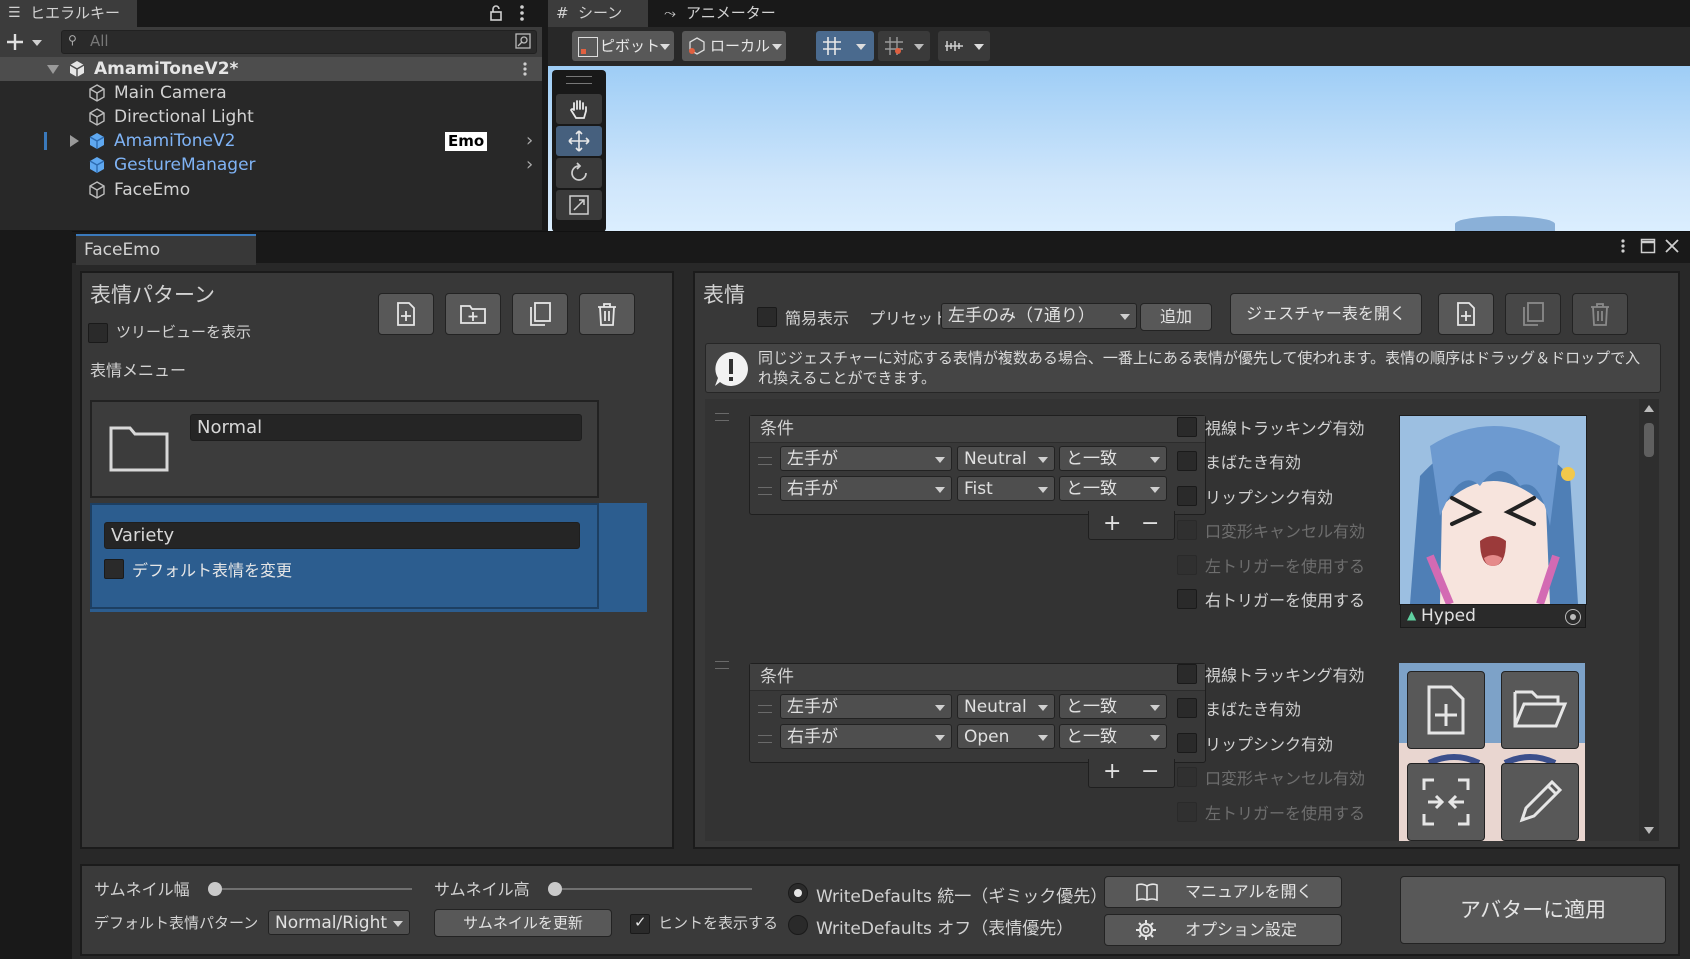 This screenshot has height=959, width=1690. I want to click on hierarchy-row: Main Camera, so click(271, 93).